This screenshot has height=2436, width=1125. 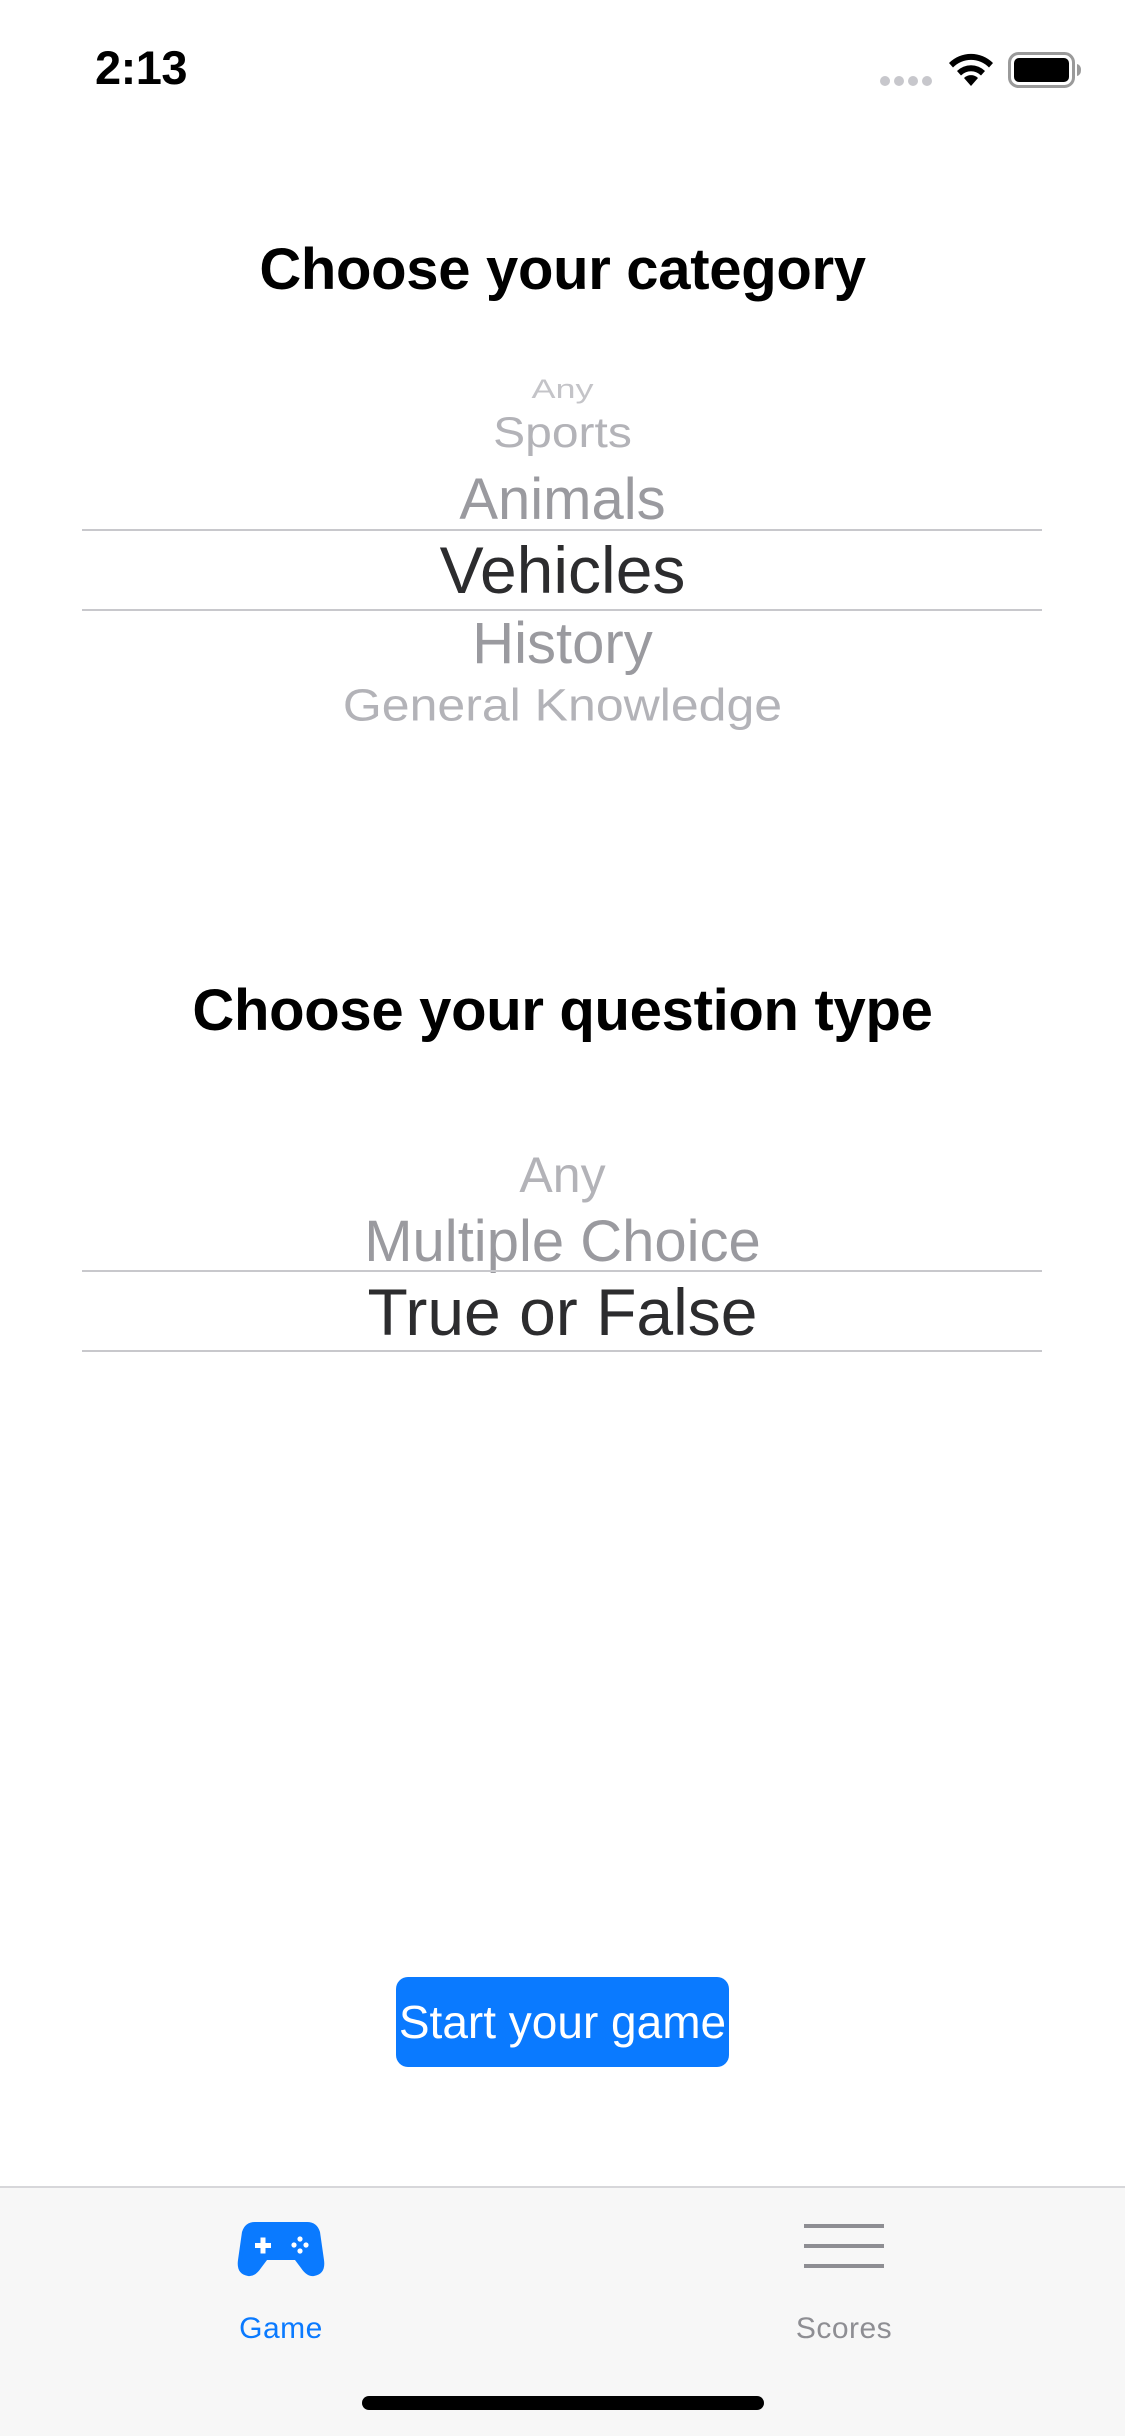 What do you see at coordinates (562, 1241) in the screenshot?
I see `question-type-option-multiple-choice: Multiple Choice` at bounding box center [562, 1241].